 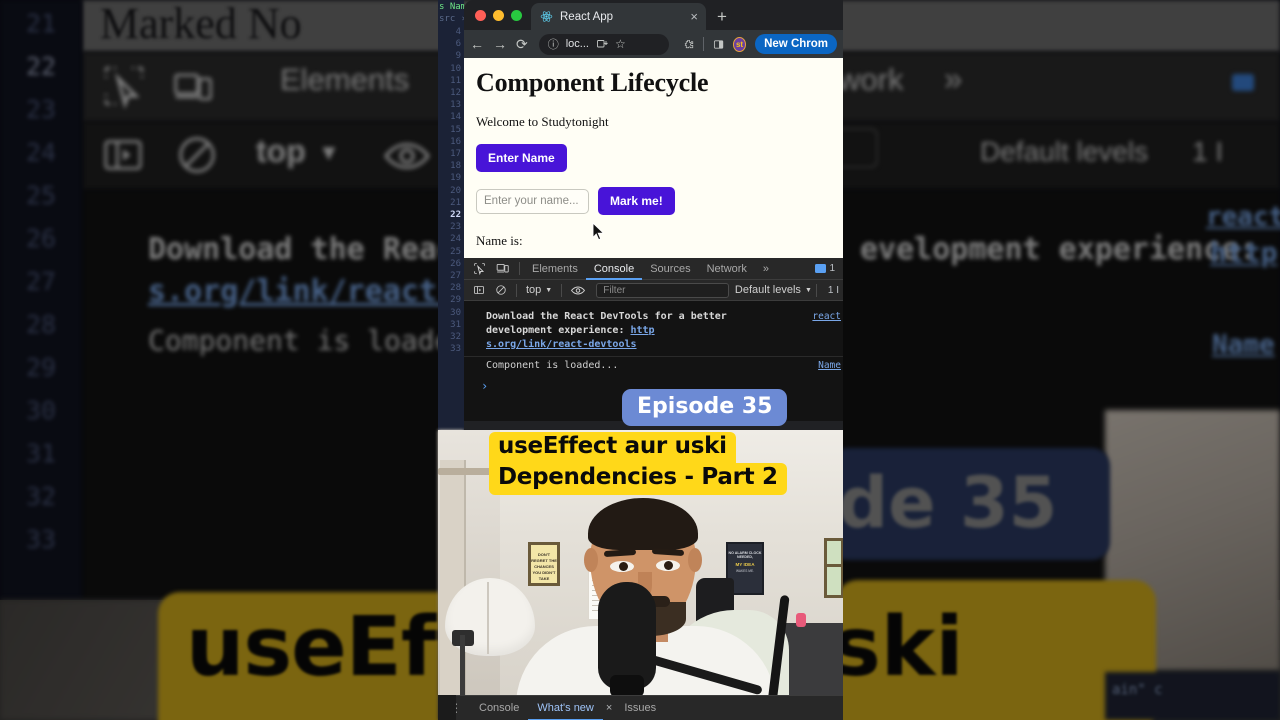 I want to click on bg-line-number: 32, so click(x=41, y=496).